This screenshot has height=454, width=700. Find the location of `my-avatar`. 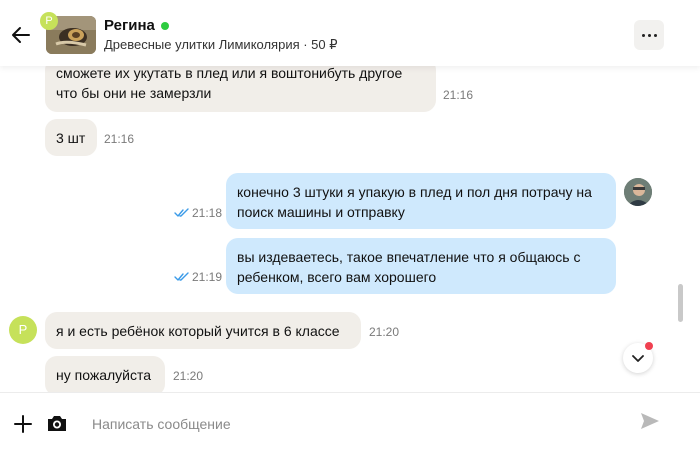

my-avatar is located at coordinates (638, 192).